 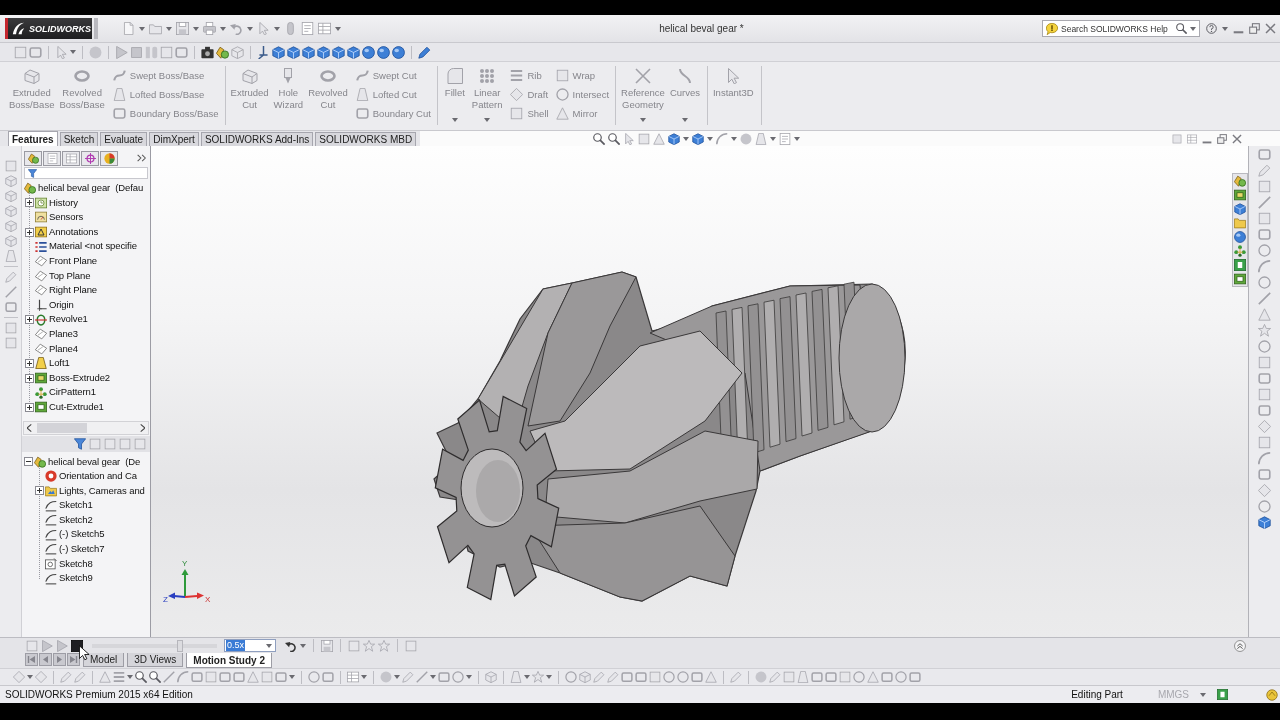 What do you see at coordinates (79, 139) in the screenshot?
I see `ribbon-tab: Sketch` at bounding box center [79, 139].